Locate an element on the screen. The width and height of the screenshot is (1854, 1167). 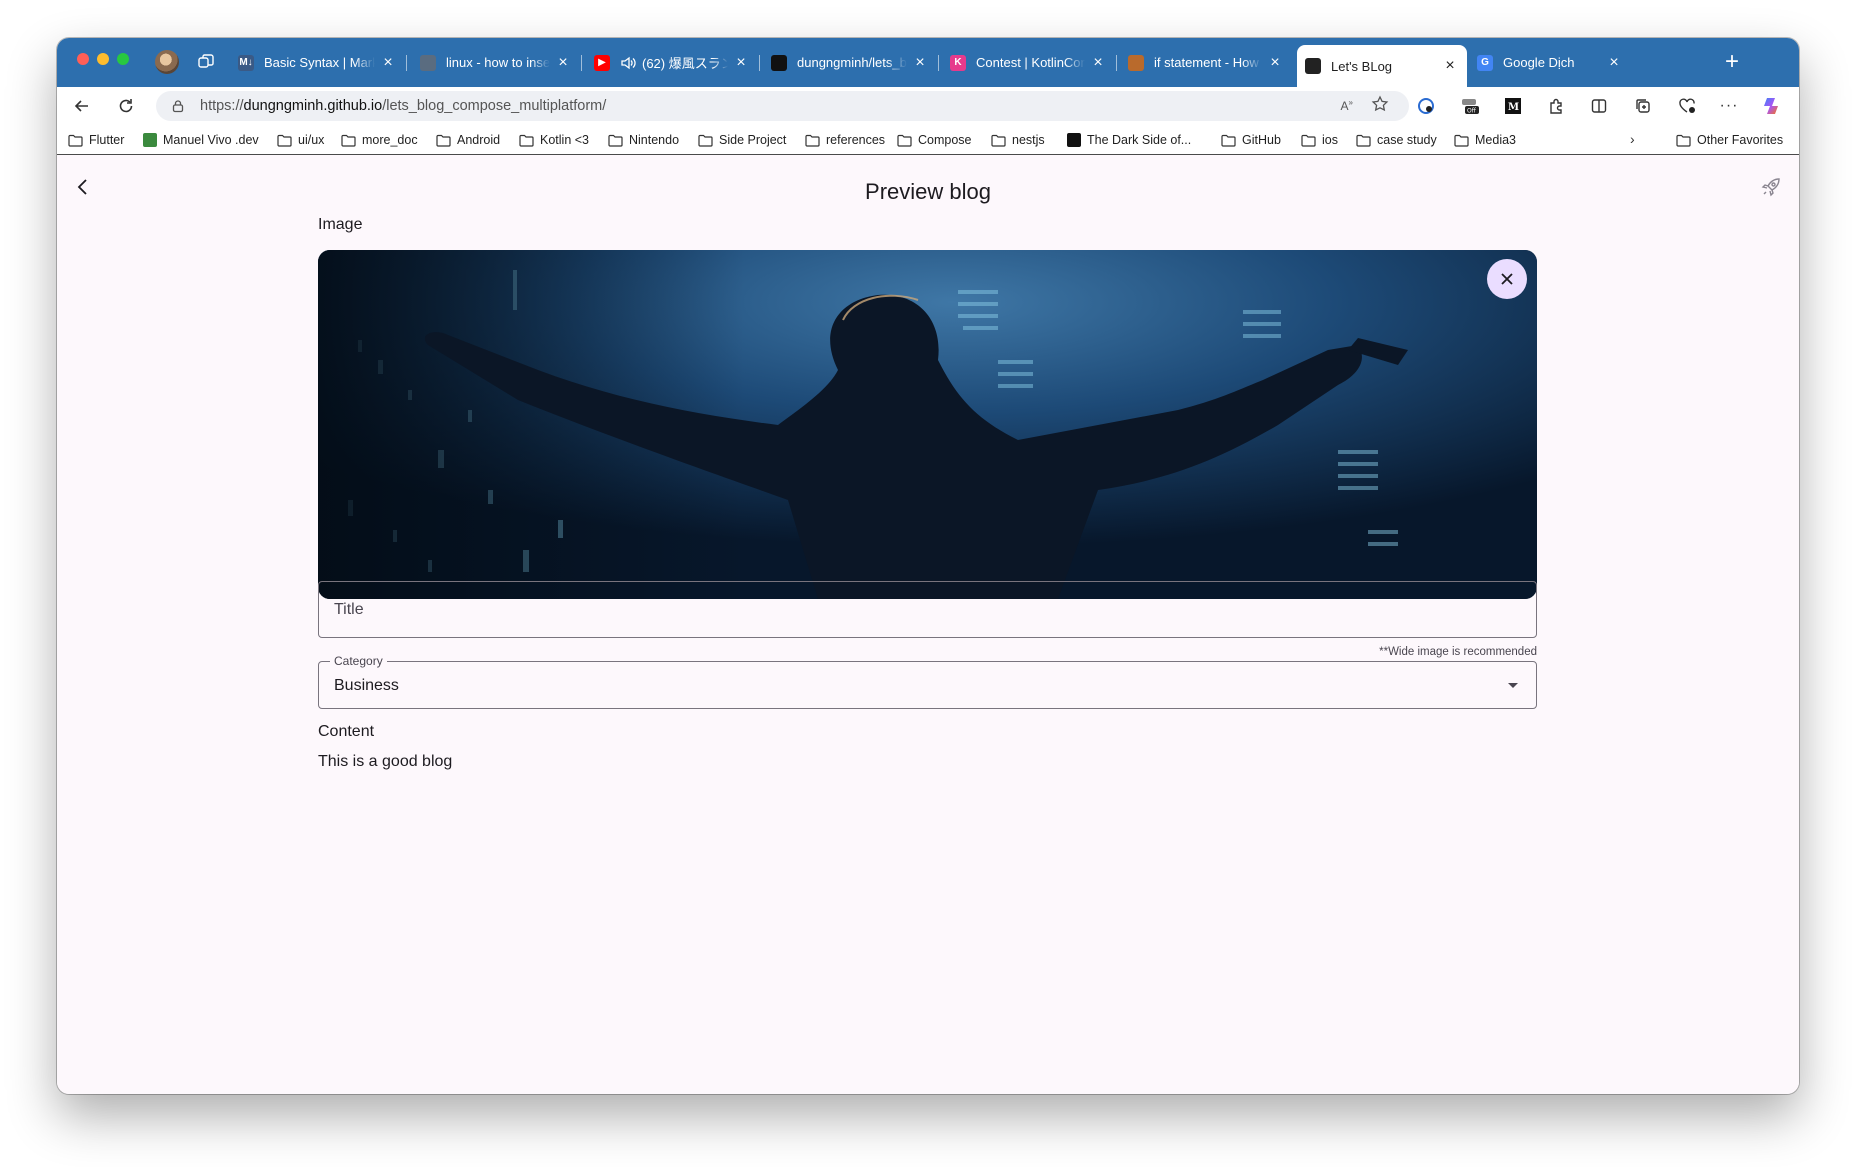
favorite-item: ios is located at coordinates (1319, 140).